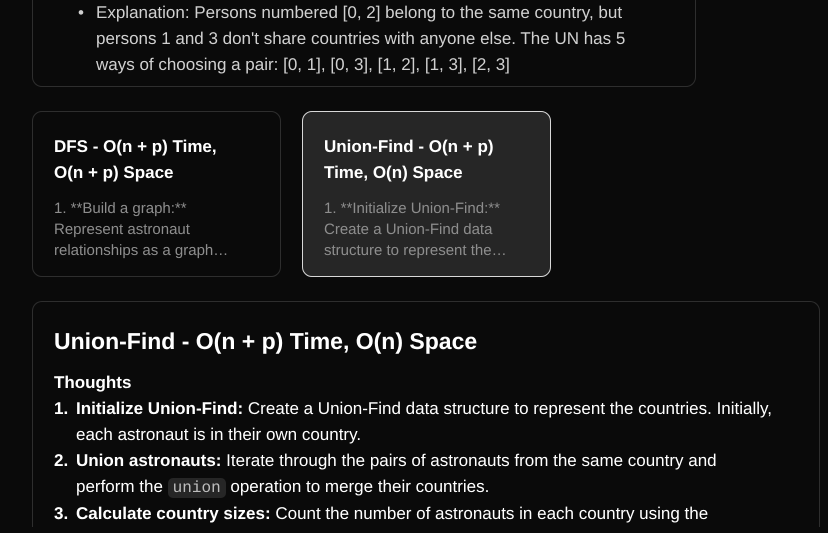  What do you see at coordinates (392, 514) in the screenshot?
I see `step-text: Calculate country sizes: Count the number of astronauts in each country using the` at bounding box center [392, 514].